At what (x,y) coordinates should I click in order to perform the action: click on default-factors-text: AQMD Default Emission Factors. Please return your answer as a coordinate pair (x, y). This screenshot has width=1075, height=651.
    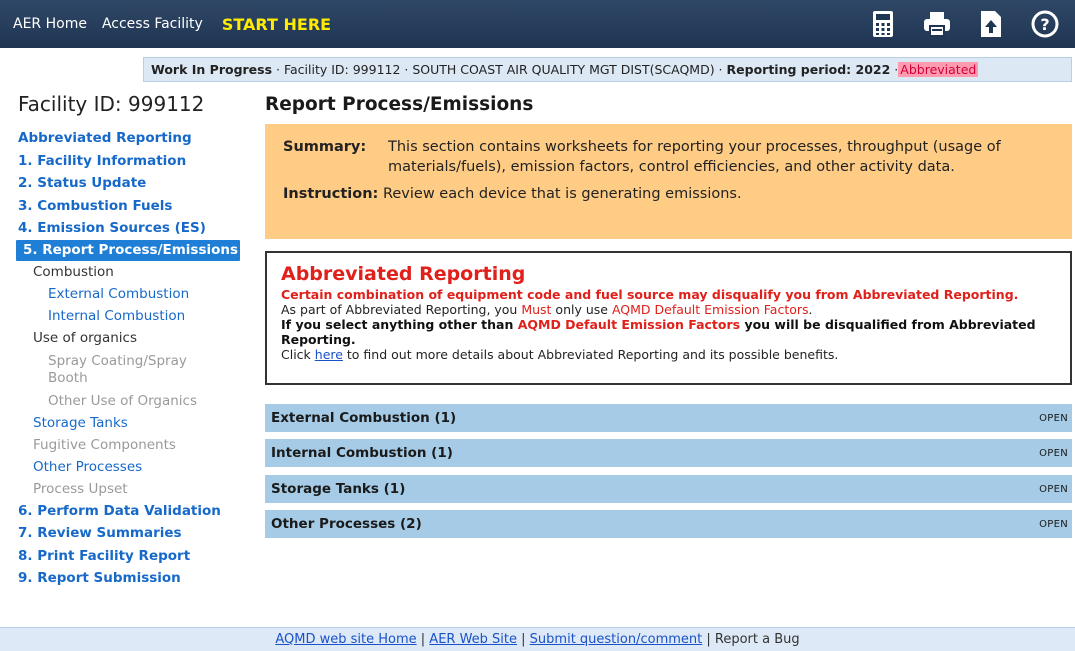
    Looking at the image, I should click on (710, 309).